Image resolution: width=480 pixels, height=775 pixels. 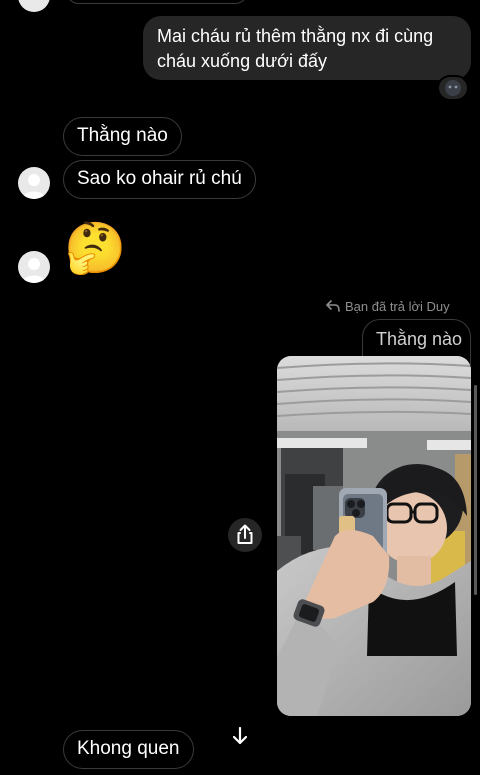 I want to click on reaction-avatar, so click(x=453, y=88).